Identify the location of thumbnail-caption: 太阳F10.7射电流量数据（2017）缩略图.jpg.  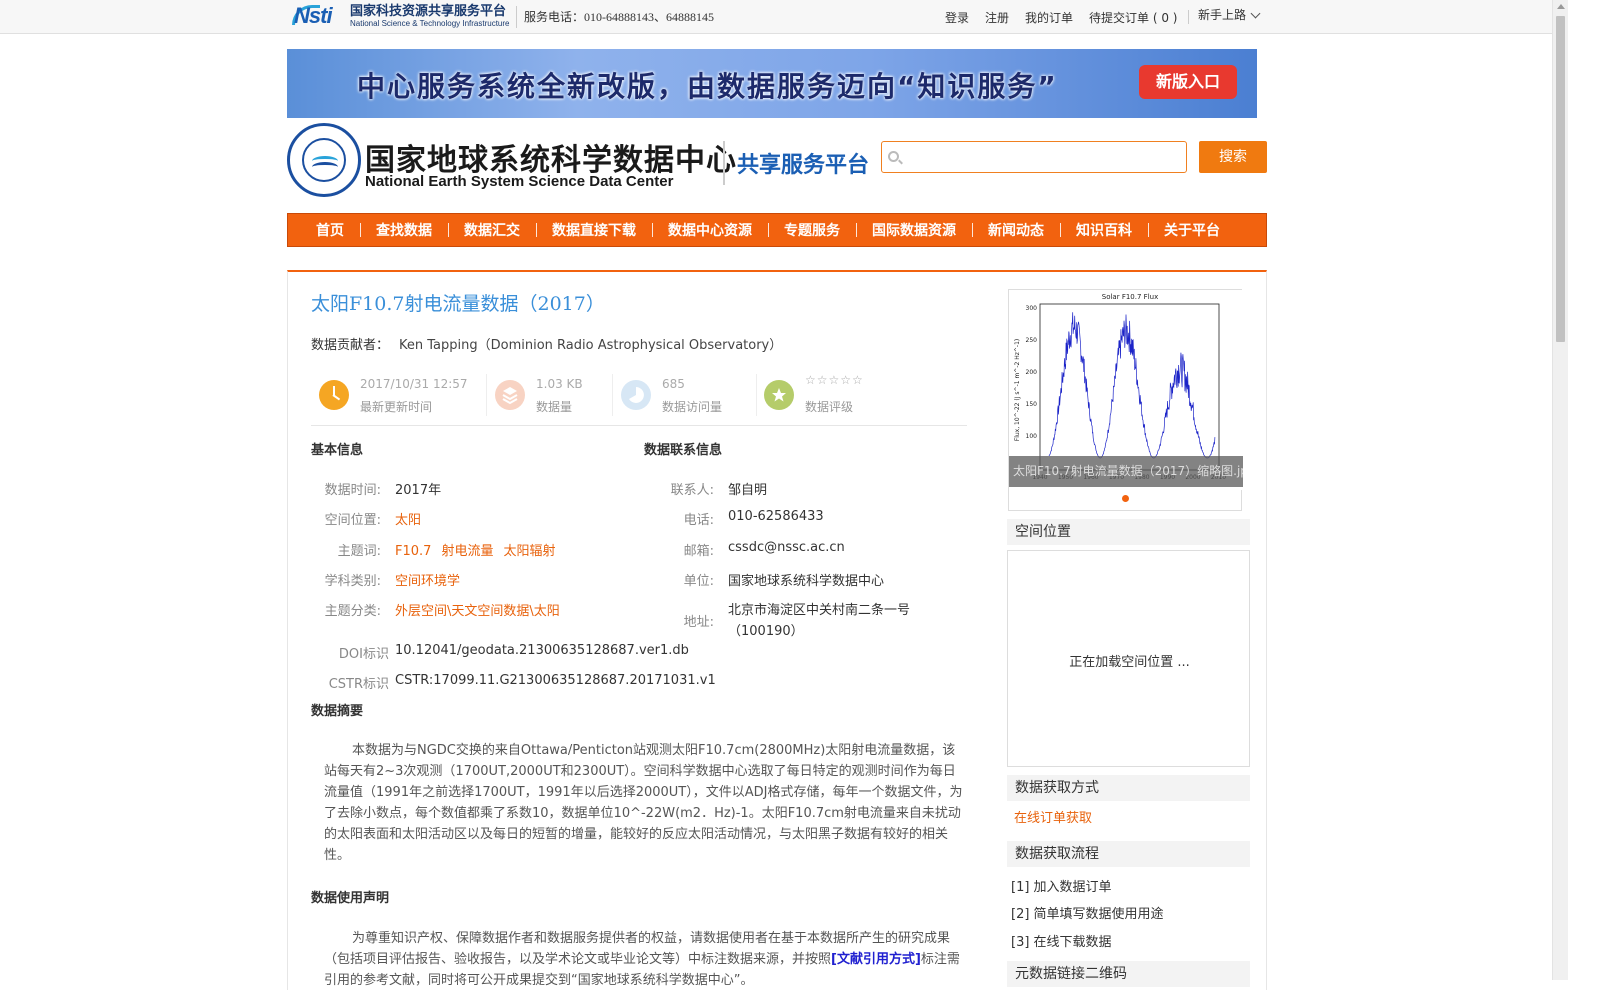
(1126, 471).